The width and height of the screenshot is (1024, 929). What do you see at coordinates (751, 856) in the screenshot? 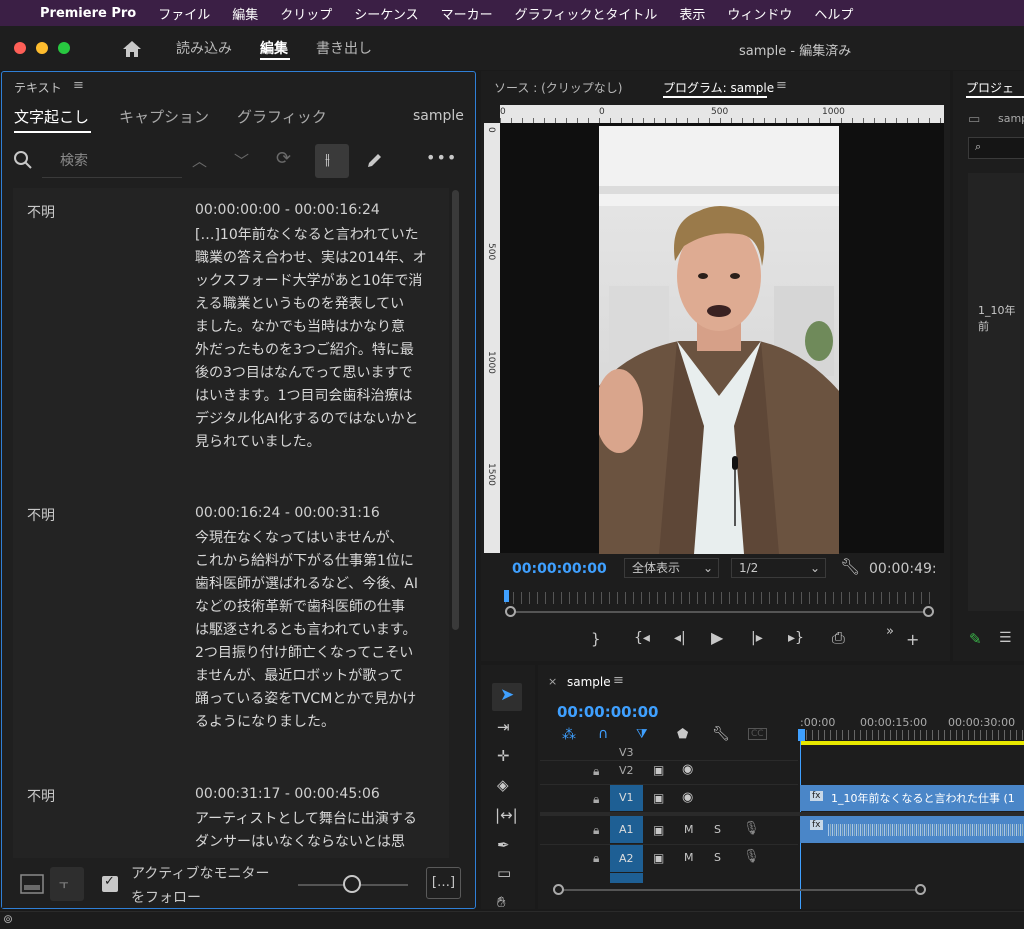
I see `microphone-icon: 🎙︎` at bounding box center [751, 856].